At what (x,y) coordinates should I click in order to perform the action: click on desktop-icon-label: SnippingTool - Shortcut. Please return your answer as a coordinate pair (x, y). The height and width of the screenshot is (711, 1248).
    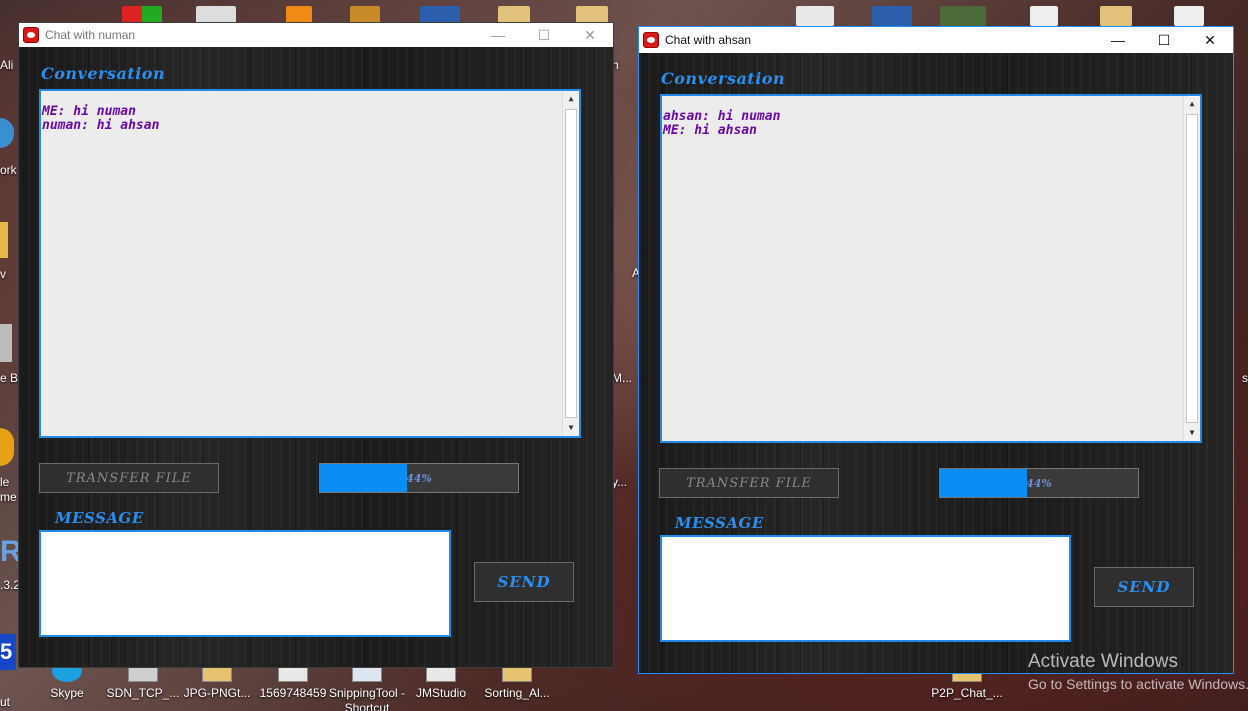
    Looking at the image, I should click on (367, 698).